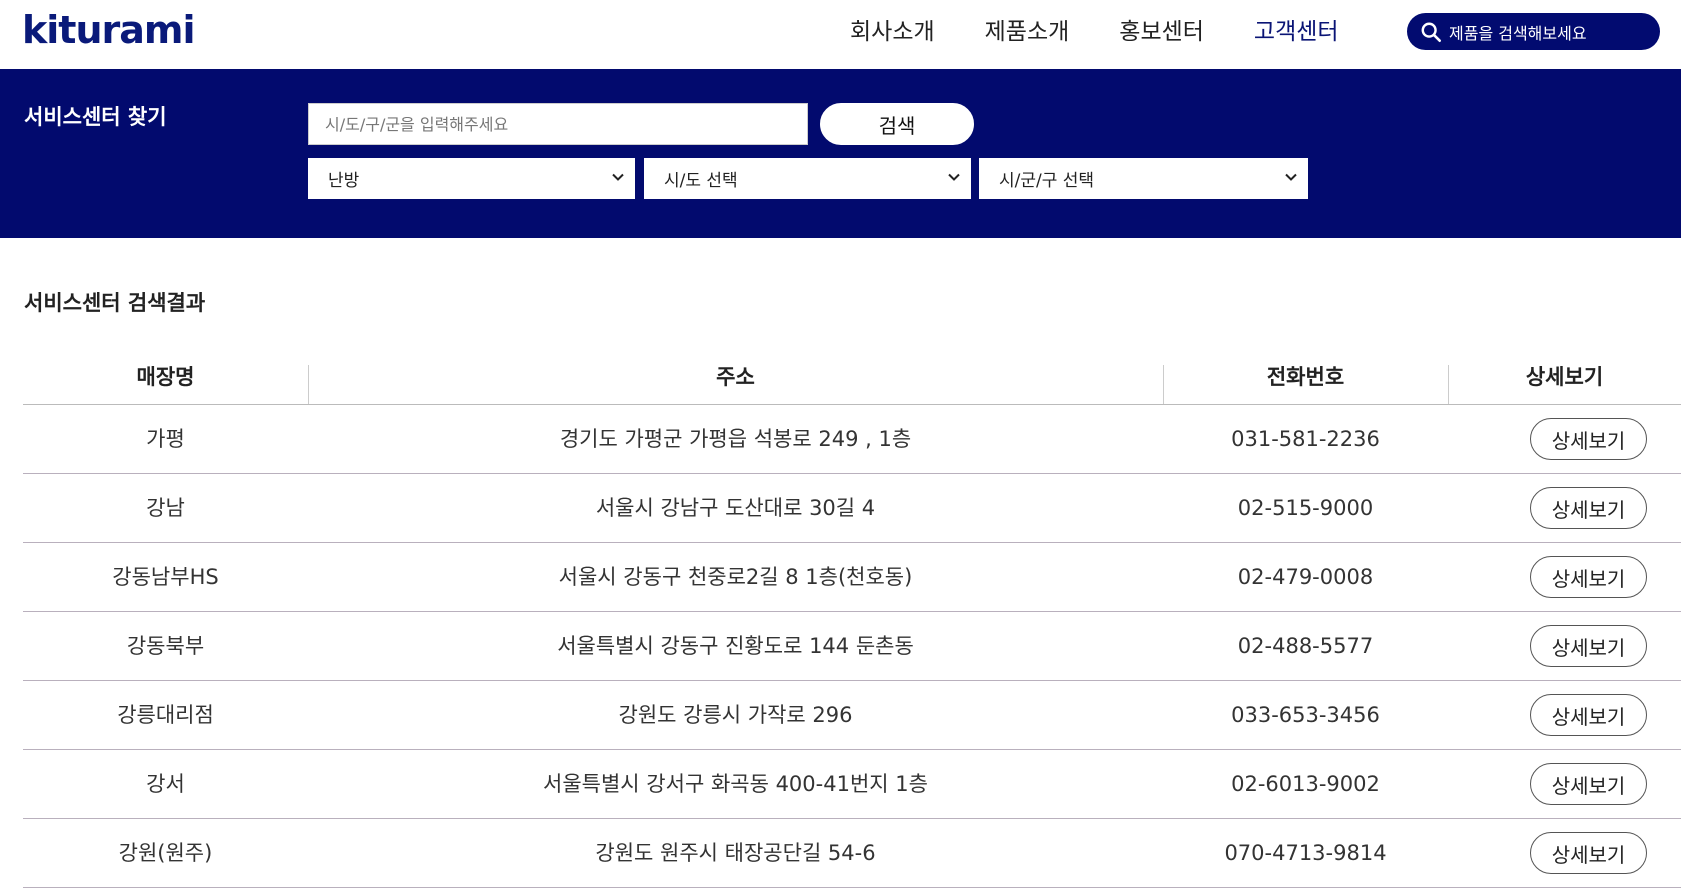 Image resolution: width=1681 pixels, height=888 pixels. What do you see at coordinates (95, 117) in the screenshot?
I see `service-search-title: 서비스센터 찾기` at bounding box center [95, 117].